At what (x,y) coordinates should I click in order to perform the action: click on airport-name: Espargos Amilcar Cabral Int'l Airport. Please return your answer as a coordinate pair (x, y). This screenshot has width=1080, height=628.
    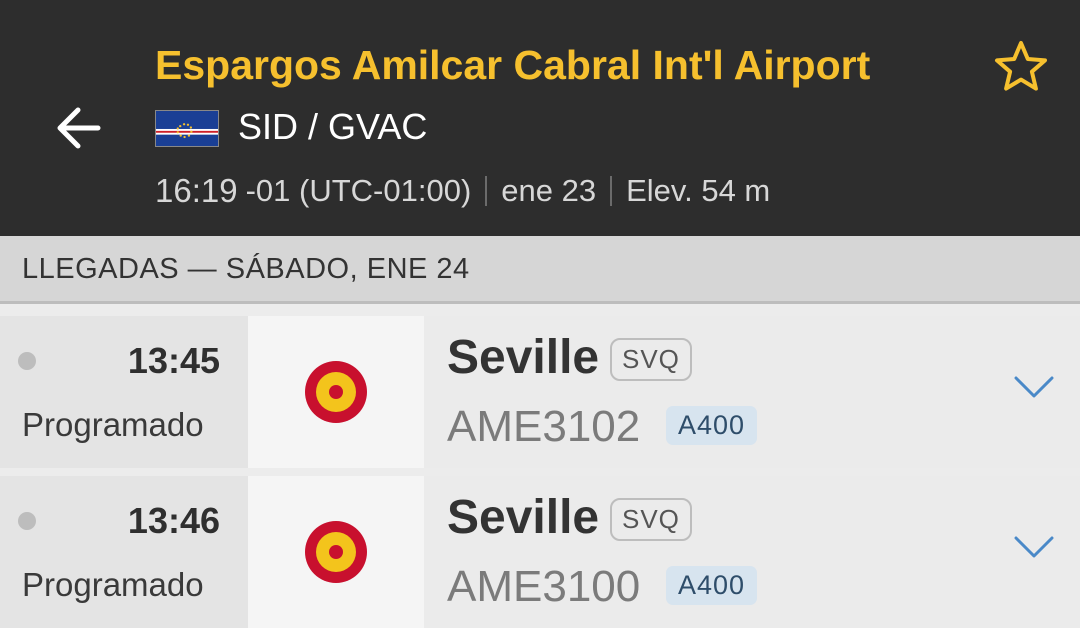
    Looking at the image, I should click on (513, 65).